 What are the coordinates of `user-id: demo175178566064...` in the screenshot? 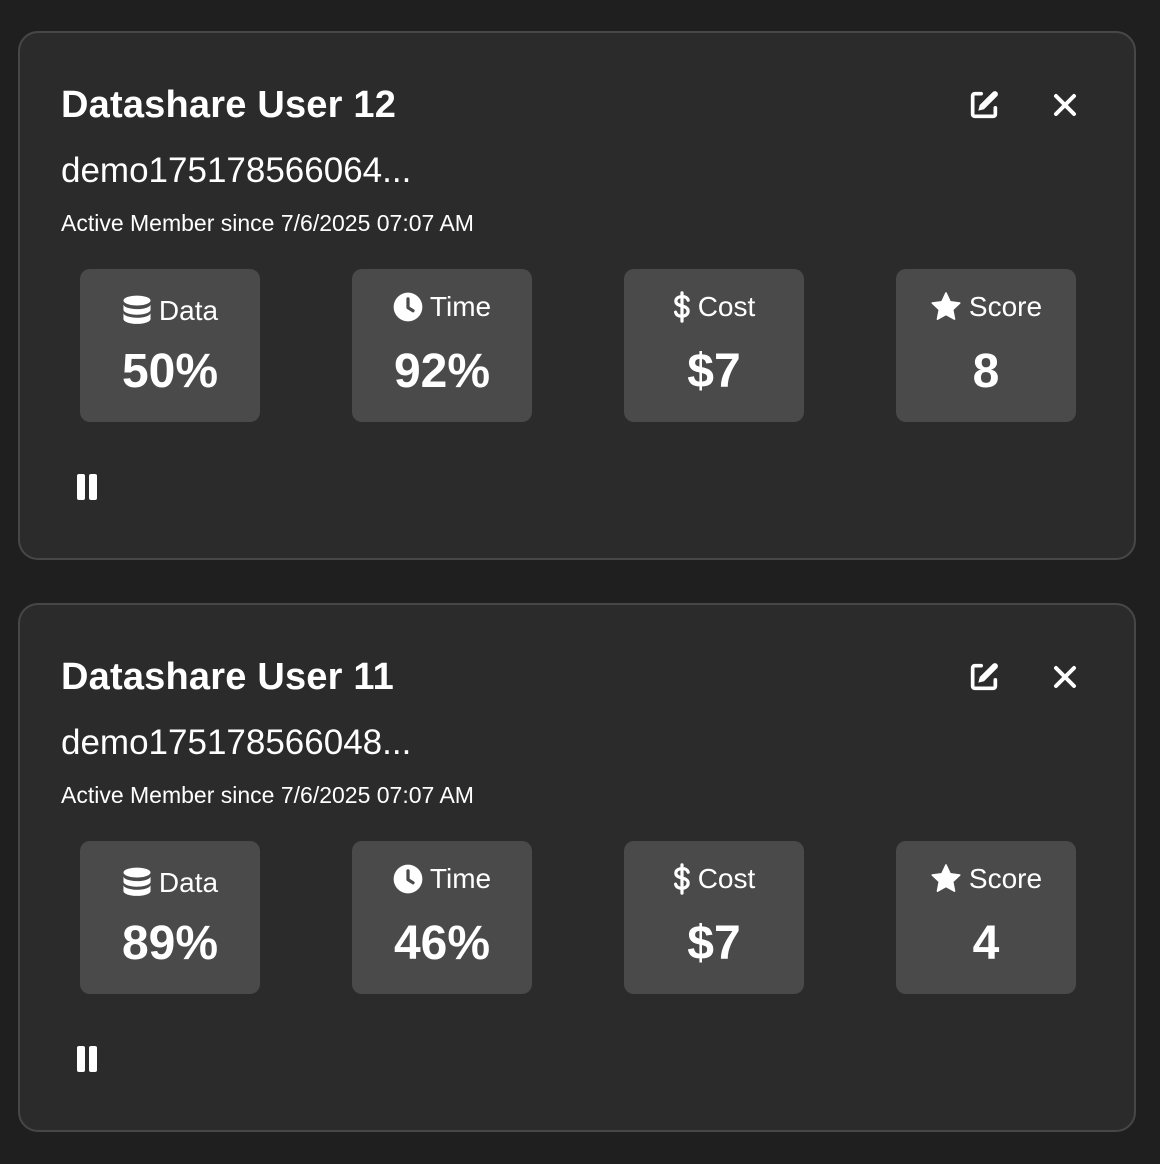 It's located at (236, 170).